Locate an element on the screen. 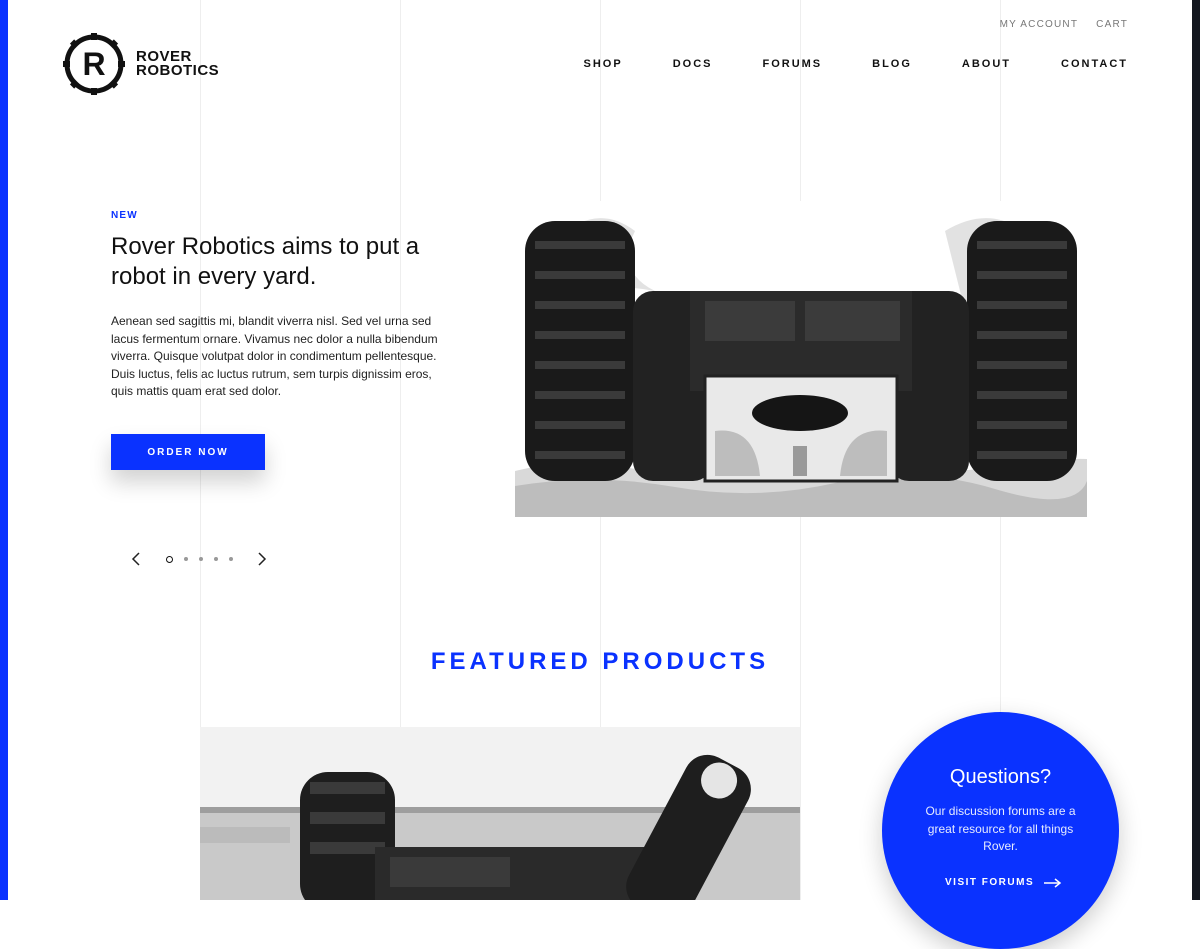  gear-r-logo-icon: R is located at coordinates (94, 64).